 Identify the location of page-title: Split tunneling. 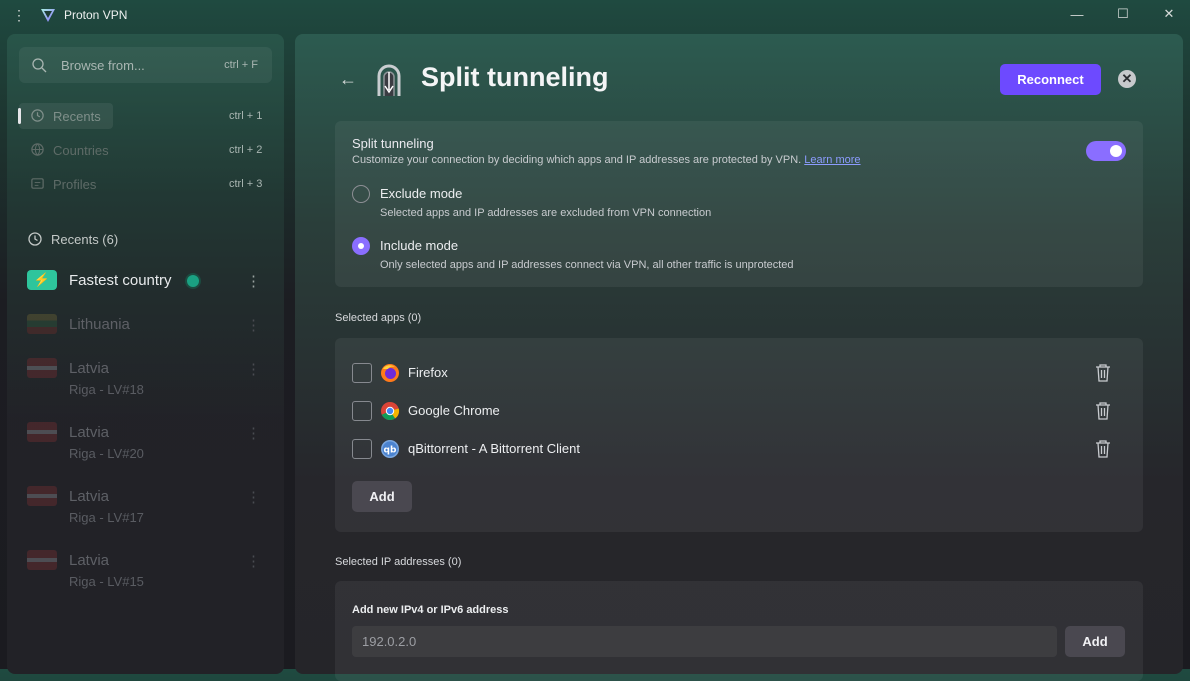
(515, 77).